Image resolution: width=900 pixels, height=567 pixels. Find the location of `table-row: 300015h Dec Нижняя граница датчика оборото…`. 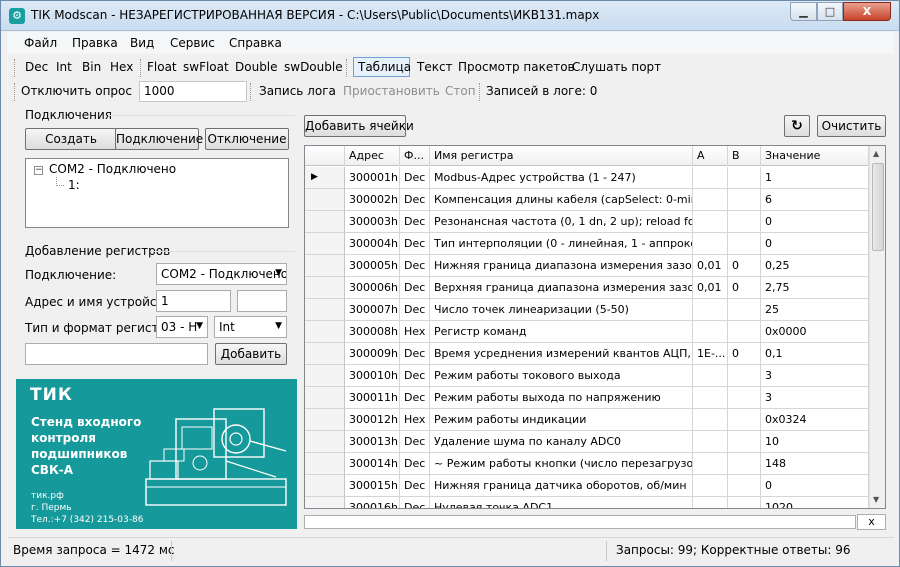

table-row: 300015h Dec Нижняя граница датчика оборото… is located at coordinates (587, 486).